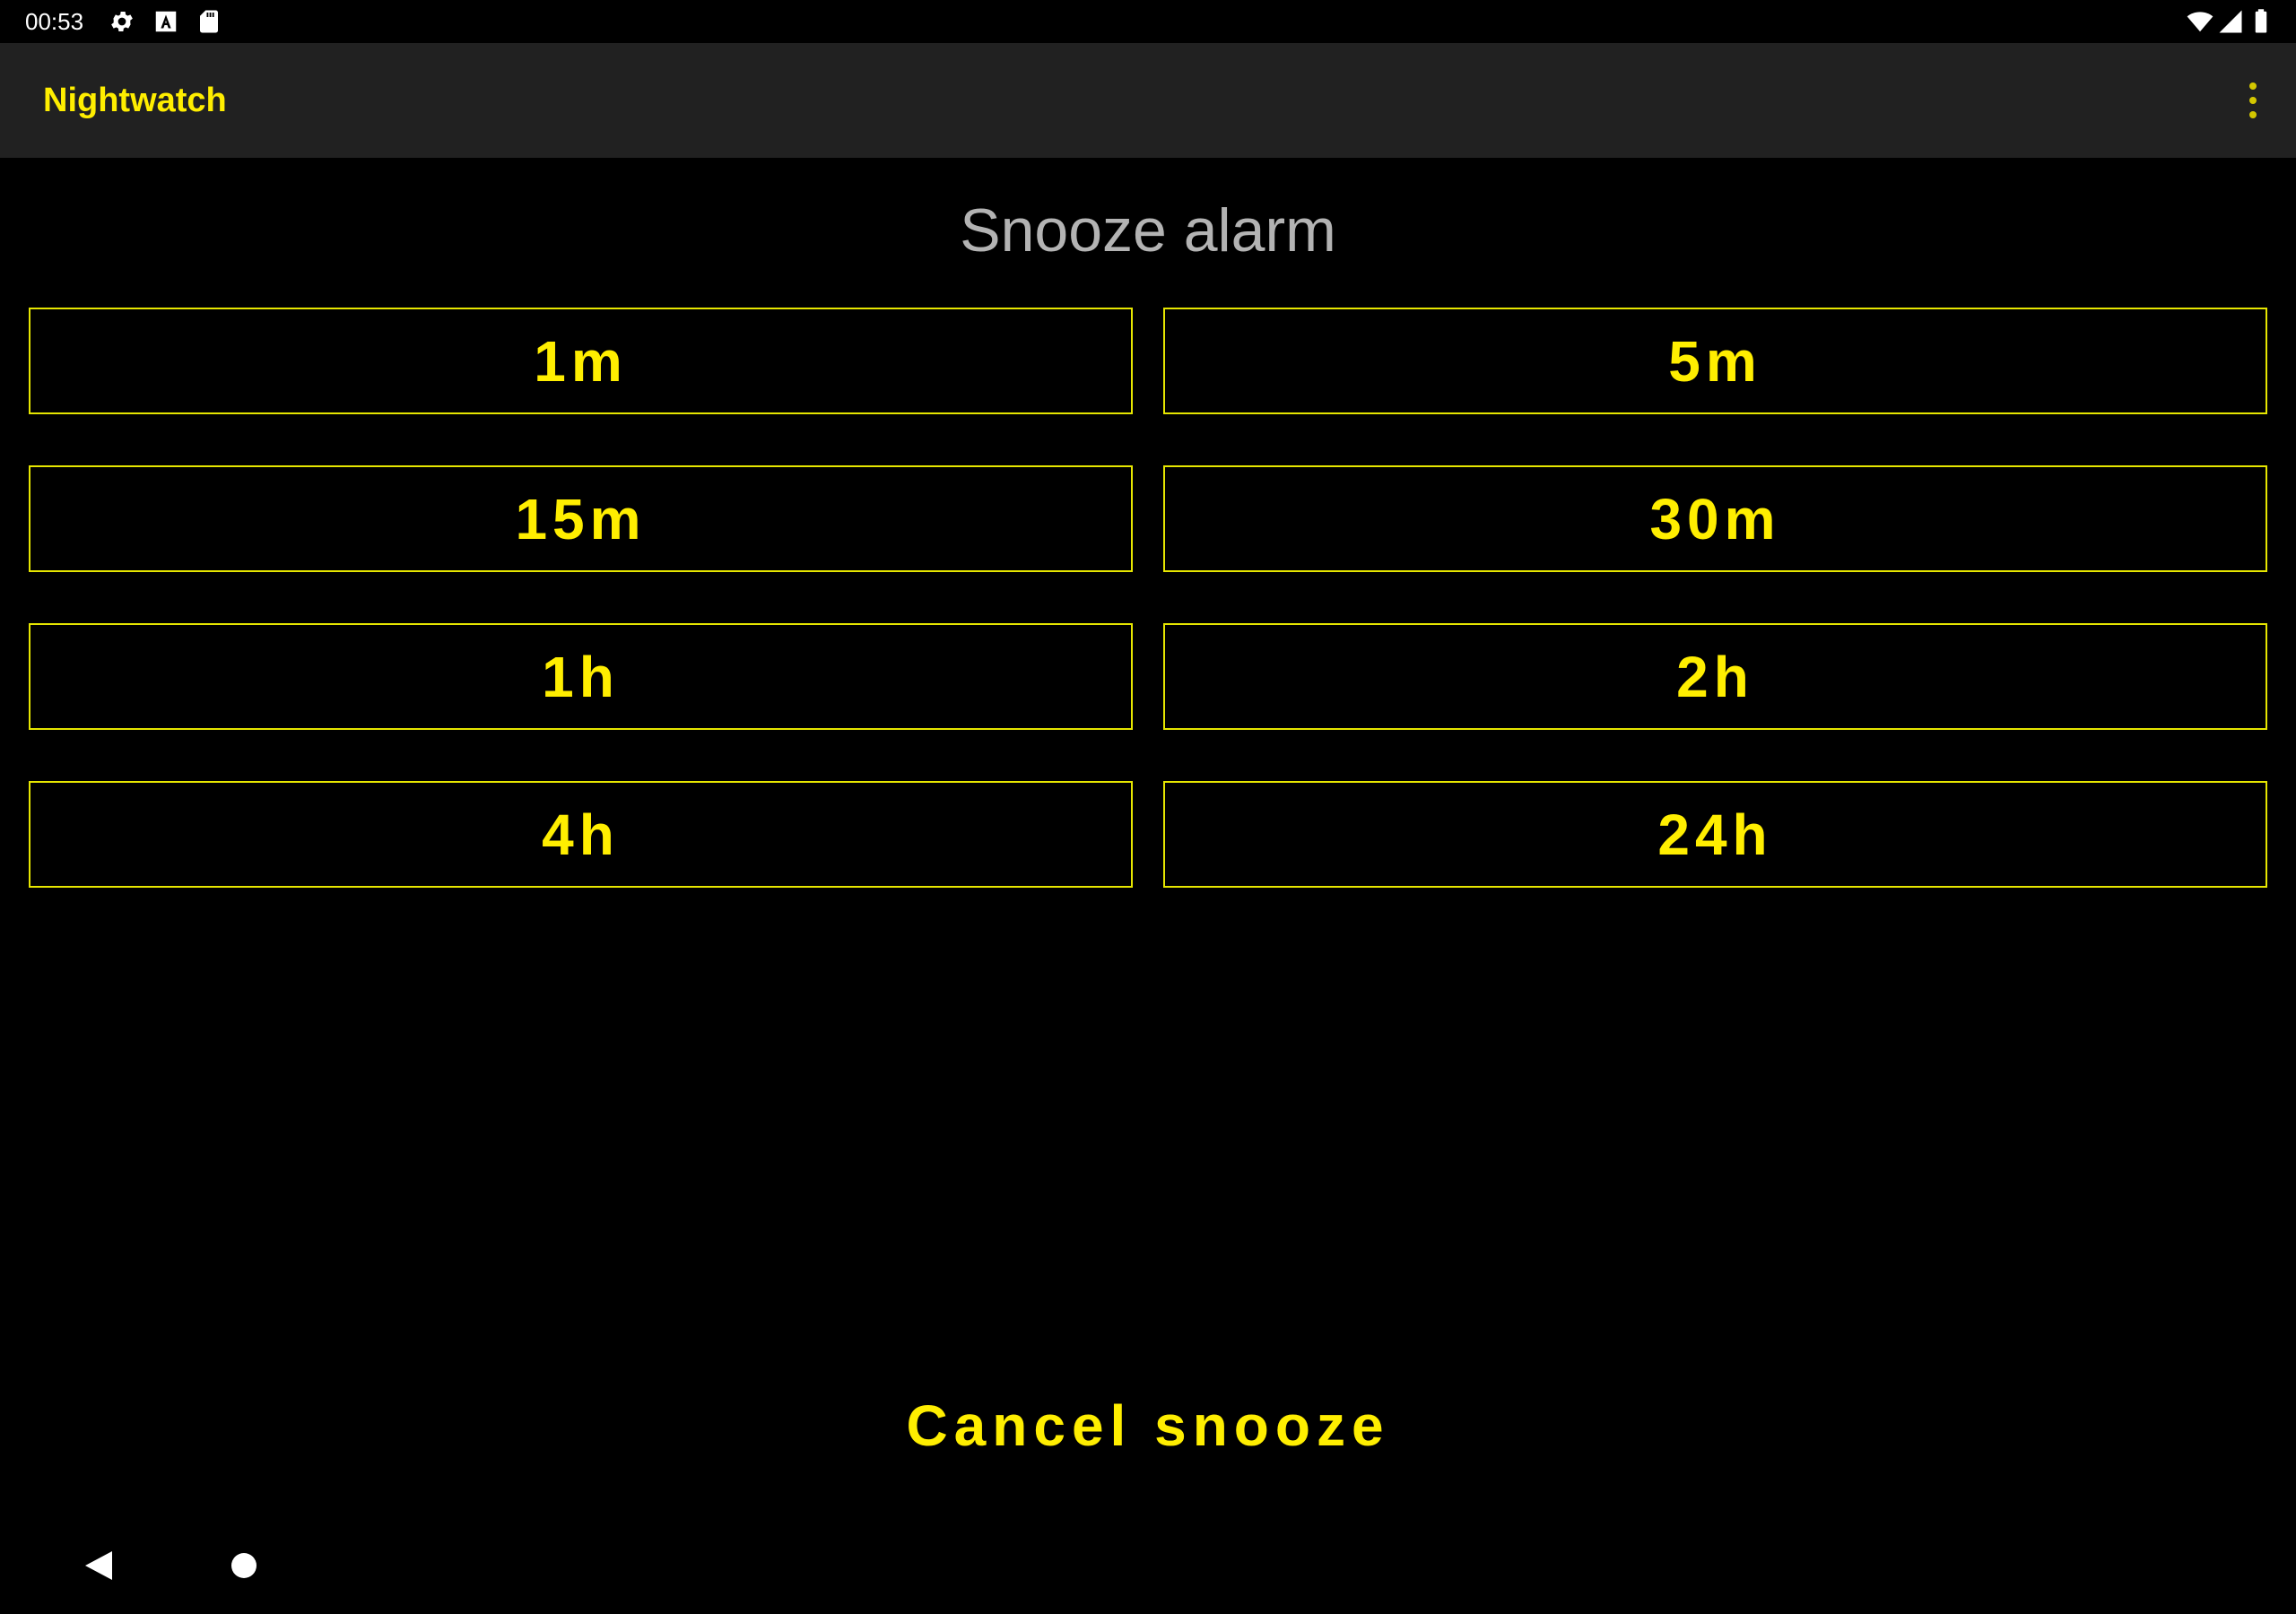 This screenshot has height=1614, width=2296. I want to click on battery-icon, so click(2261, 21).